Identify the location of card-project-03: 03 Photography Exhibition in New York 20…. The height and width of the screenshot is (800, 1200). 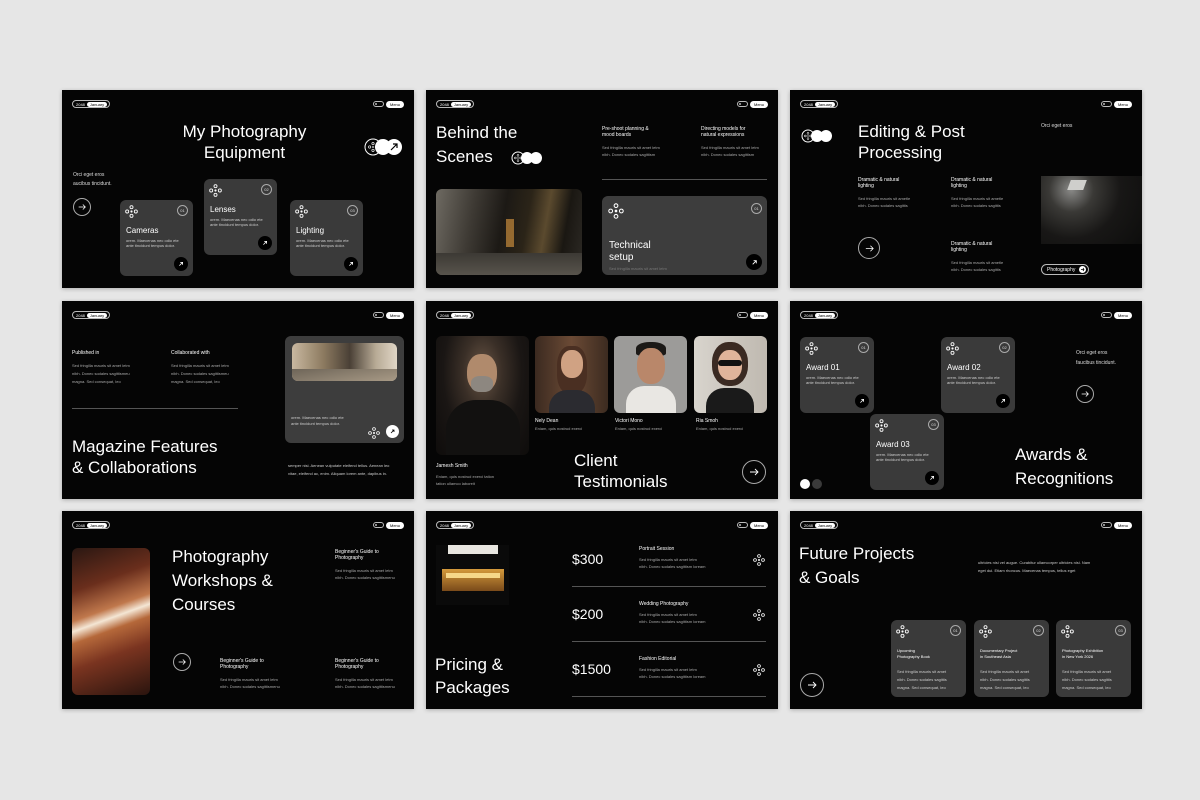
(1093, 658).